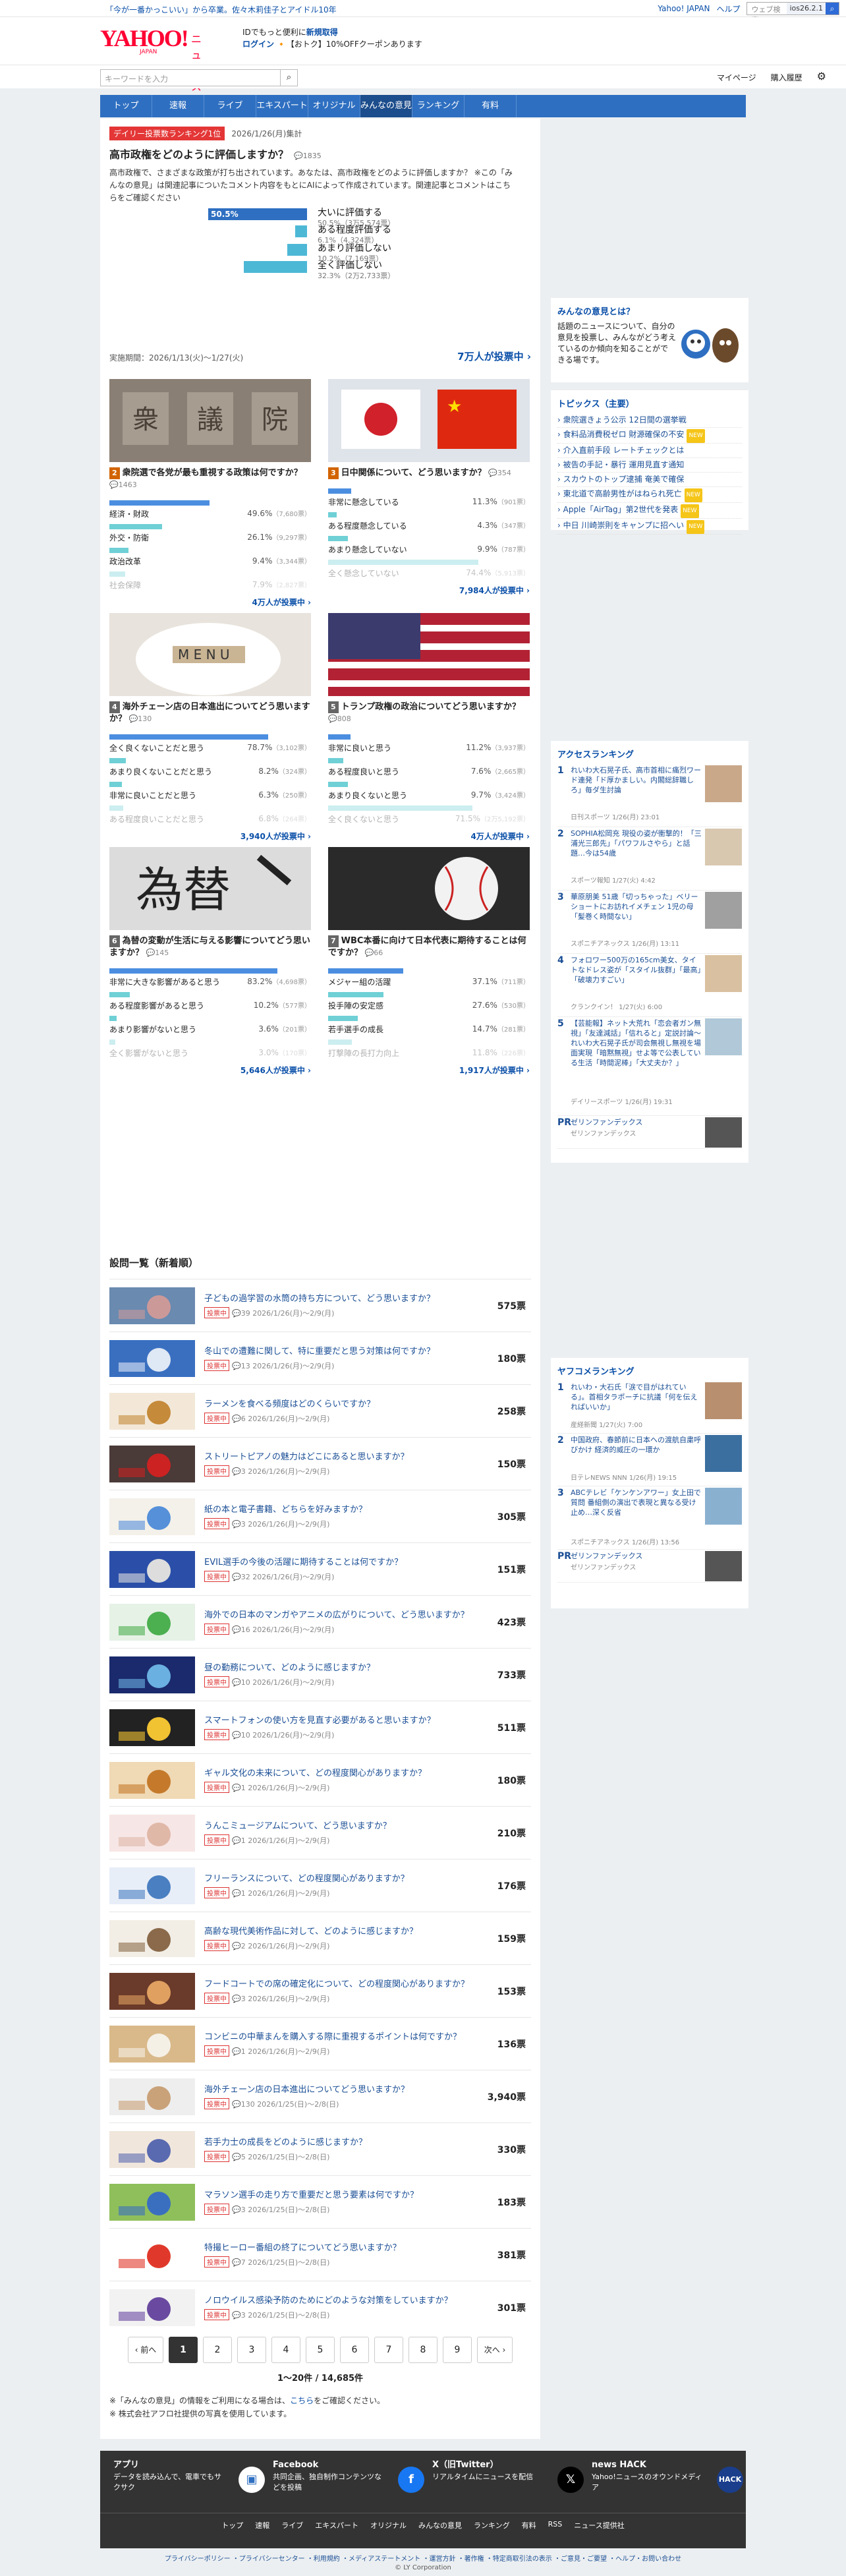 The height and width of the screenshot is (2576, 846). I want to click on poll-title: 2 衆院選で各党が最も重視する政策は何ですか？ 💬1463, so click(210, 479).